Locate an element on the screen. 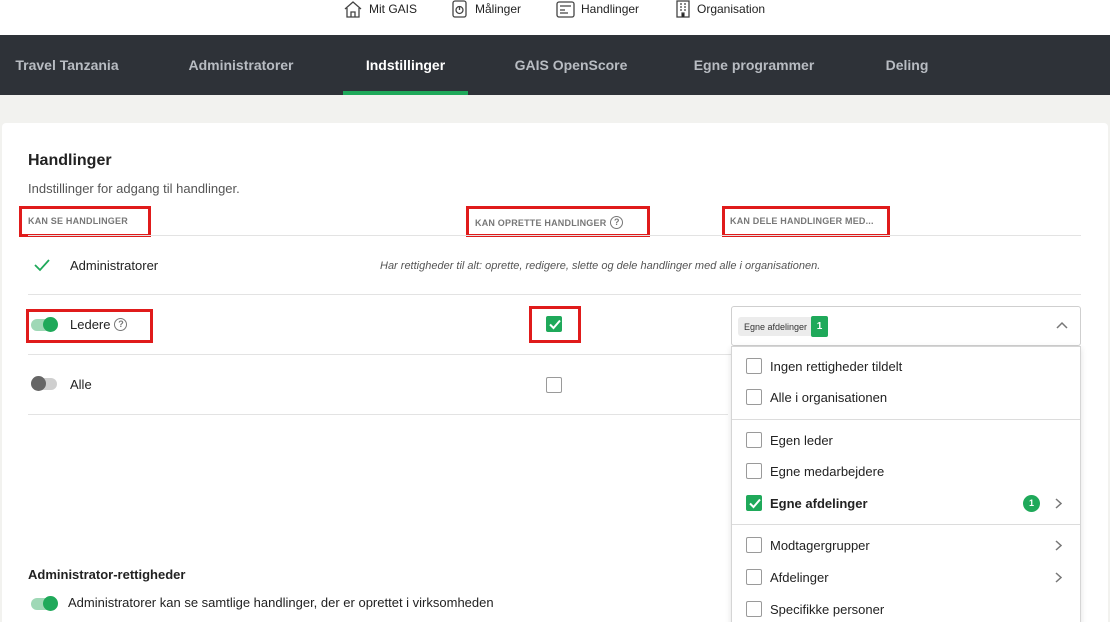 Image resolution: width=1110 pixels, height=622 pixels. row-label-administratorer: Administratorer is located at coordinates (114, 265).